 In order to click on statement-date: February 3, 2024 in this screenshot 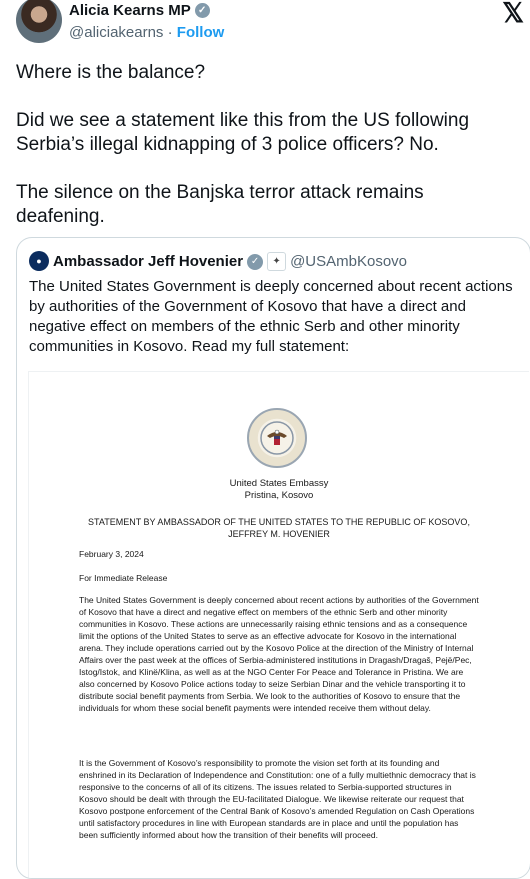, I will do `click(111, 554)`.